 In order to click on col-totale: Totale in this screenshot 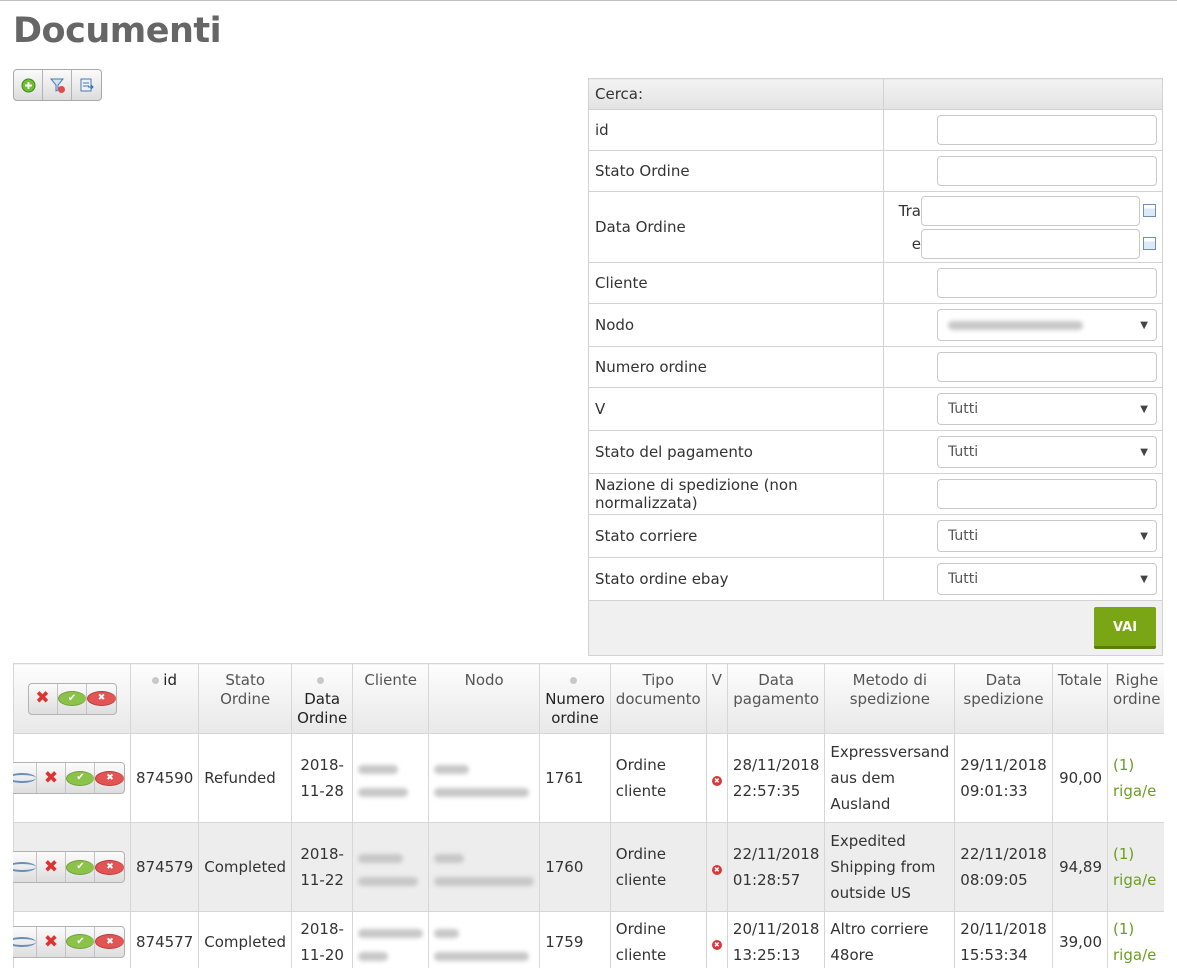, I will do `click(1079, 699)`.